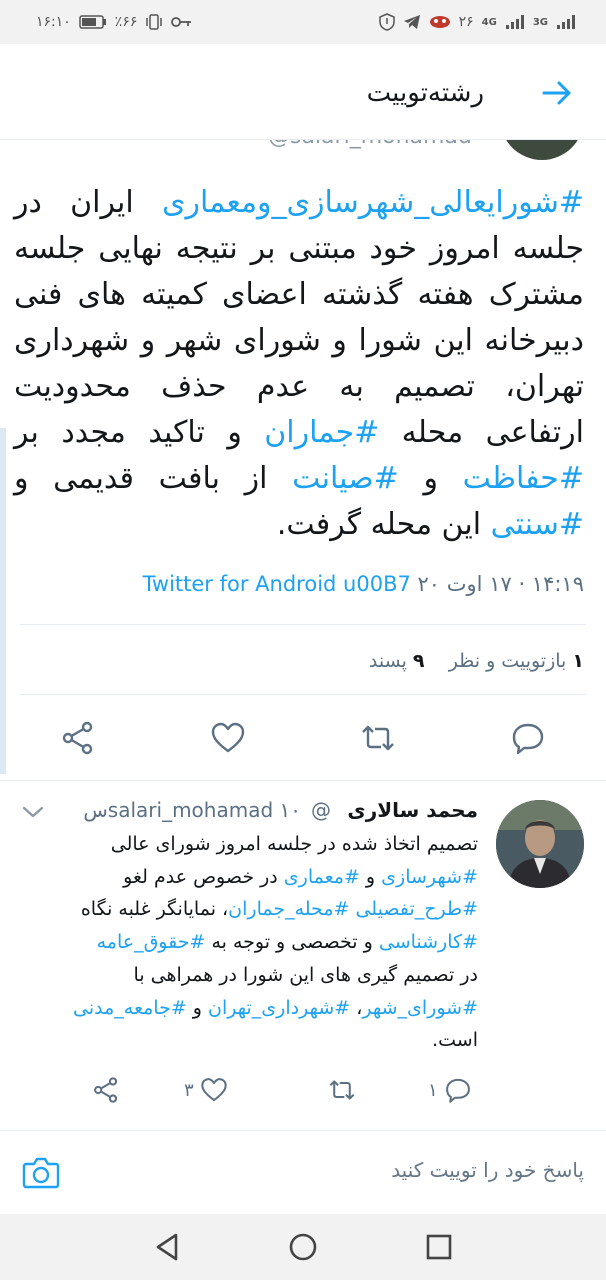  What do you see at coordinates (439, 22) in the screenshot?
I see `mask-icon` at bounding box center [439, 22].